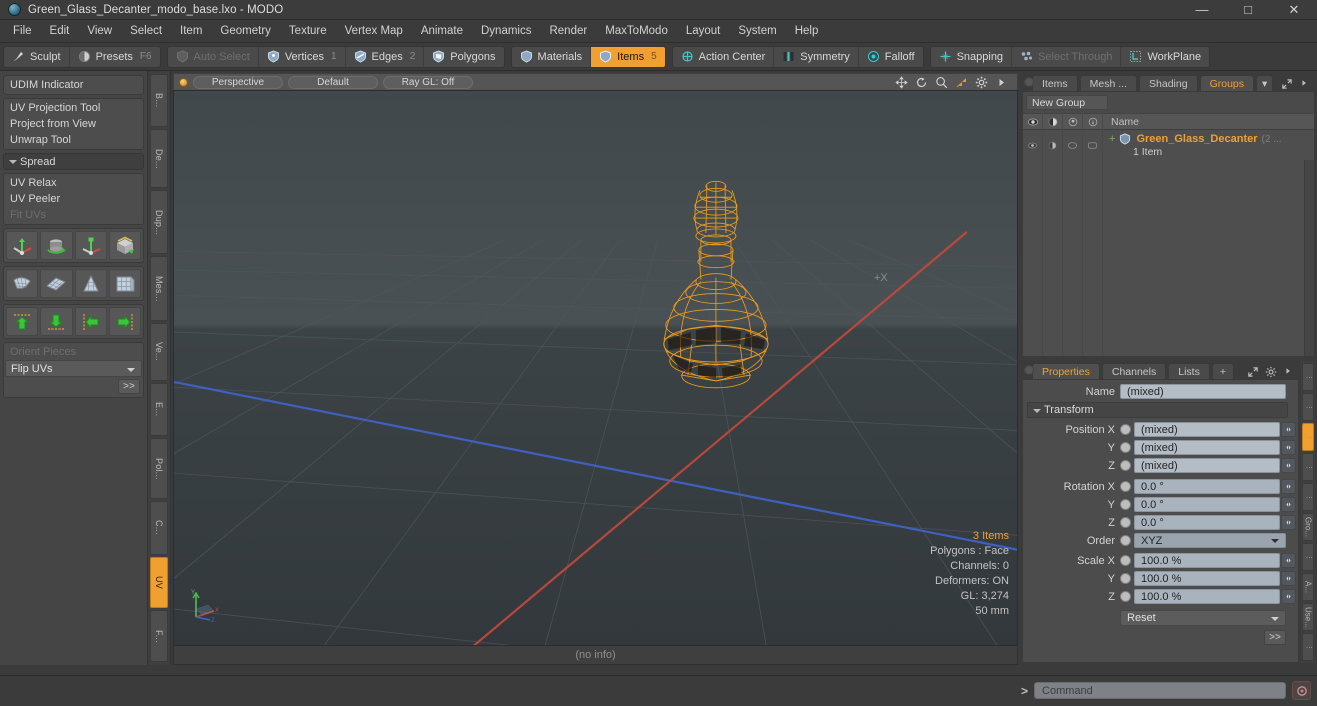 The height and width of the screenshot is (706, 1317). I want to click on gear-icon, so click(1271, 372).